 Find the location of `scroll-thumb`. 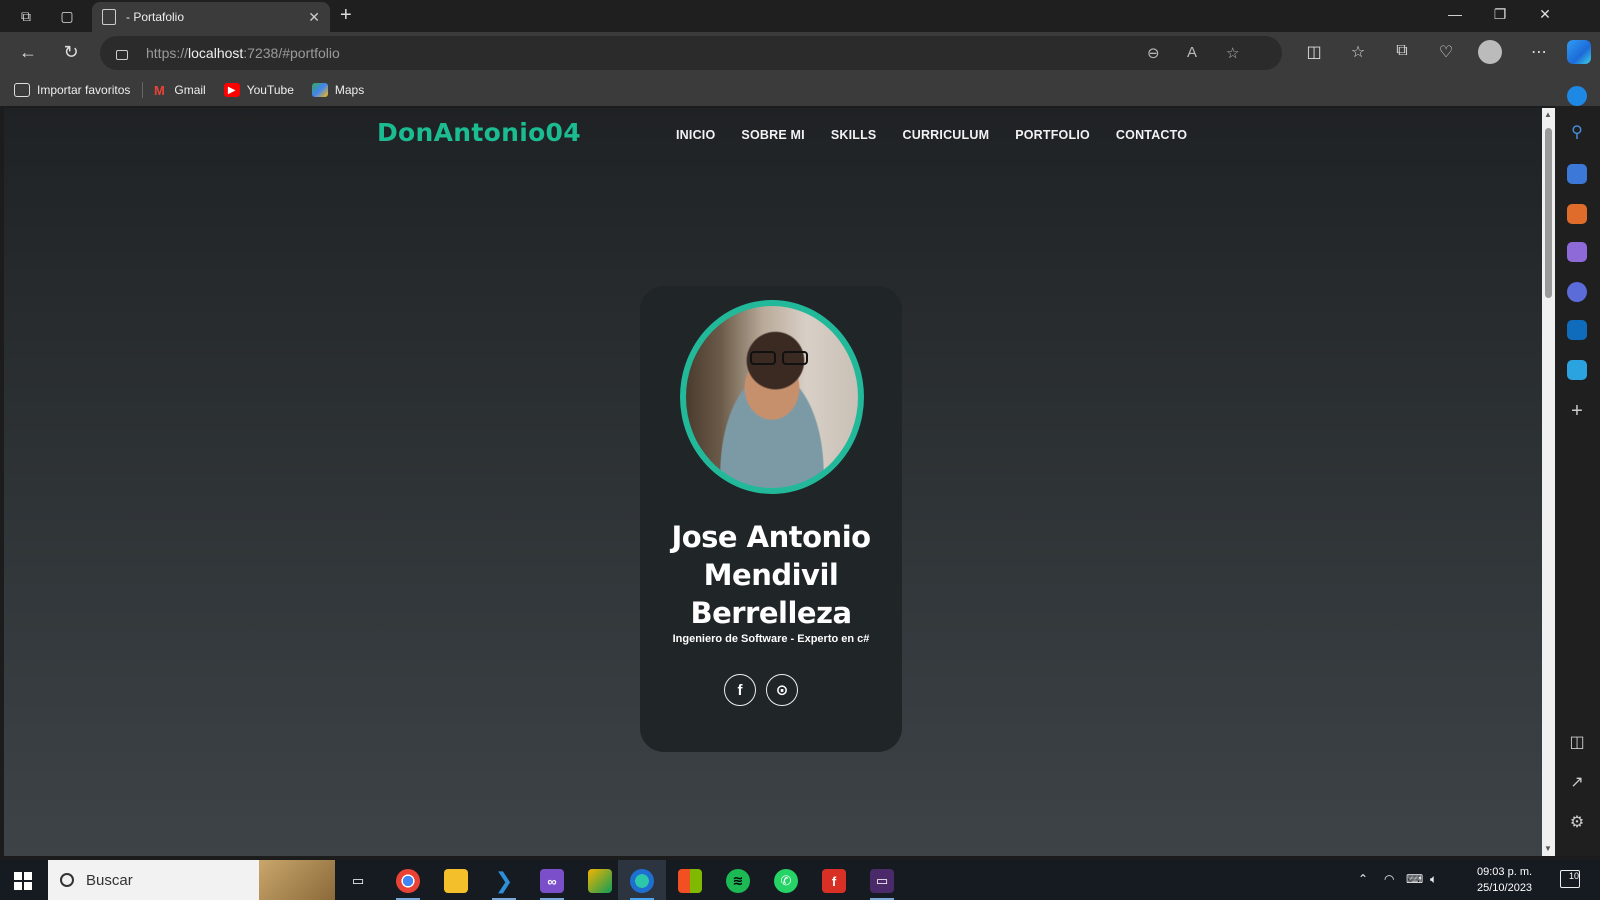

scroll-thumb is located at coordinates (1548, 213).